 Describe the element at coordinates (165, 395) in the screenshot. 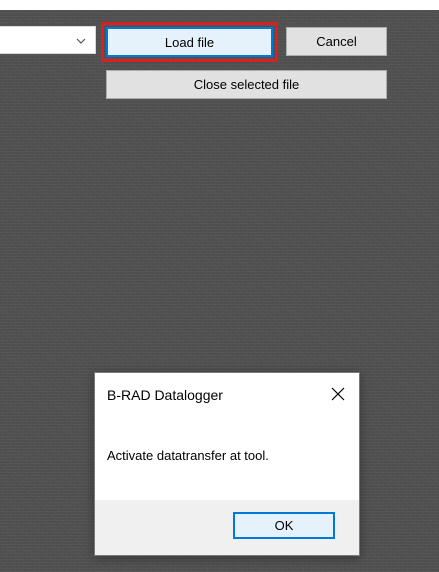

I see `dialog-title: B-RAD Datalogger` at that location.